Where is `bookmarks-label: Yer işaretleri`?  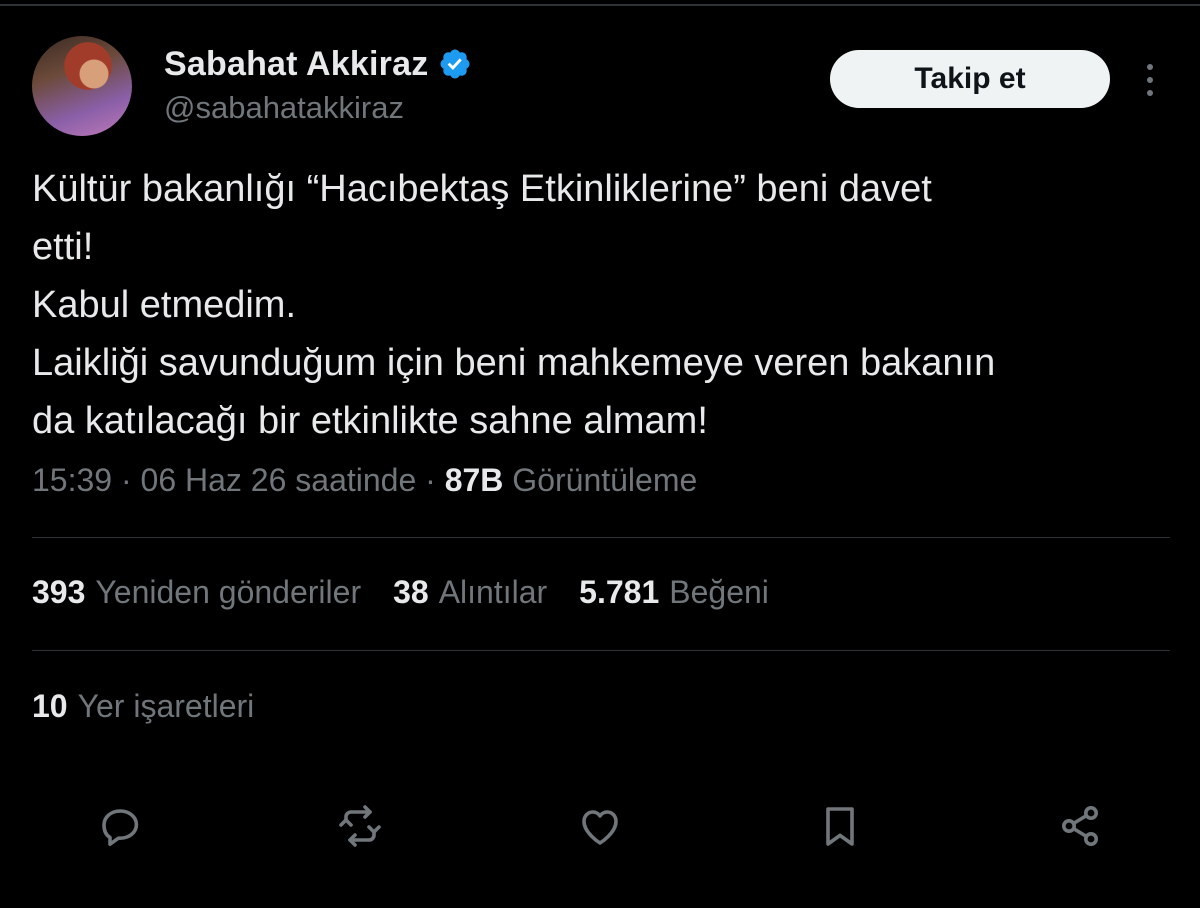
bookmarks-label: Yer işaretleri is located at coordinates (166, 706).